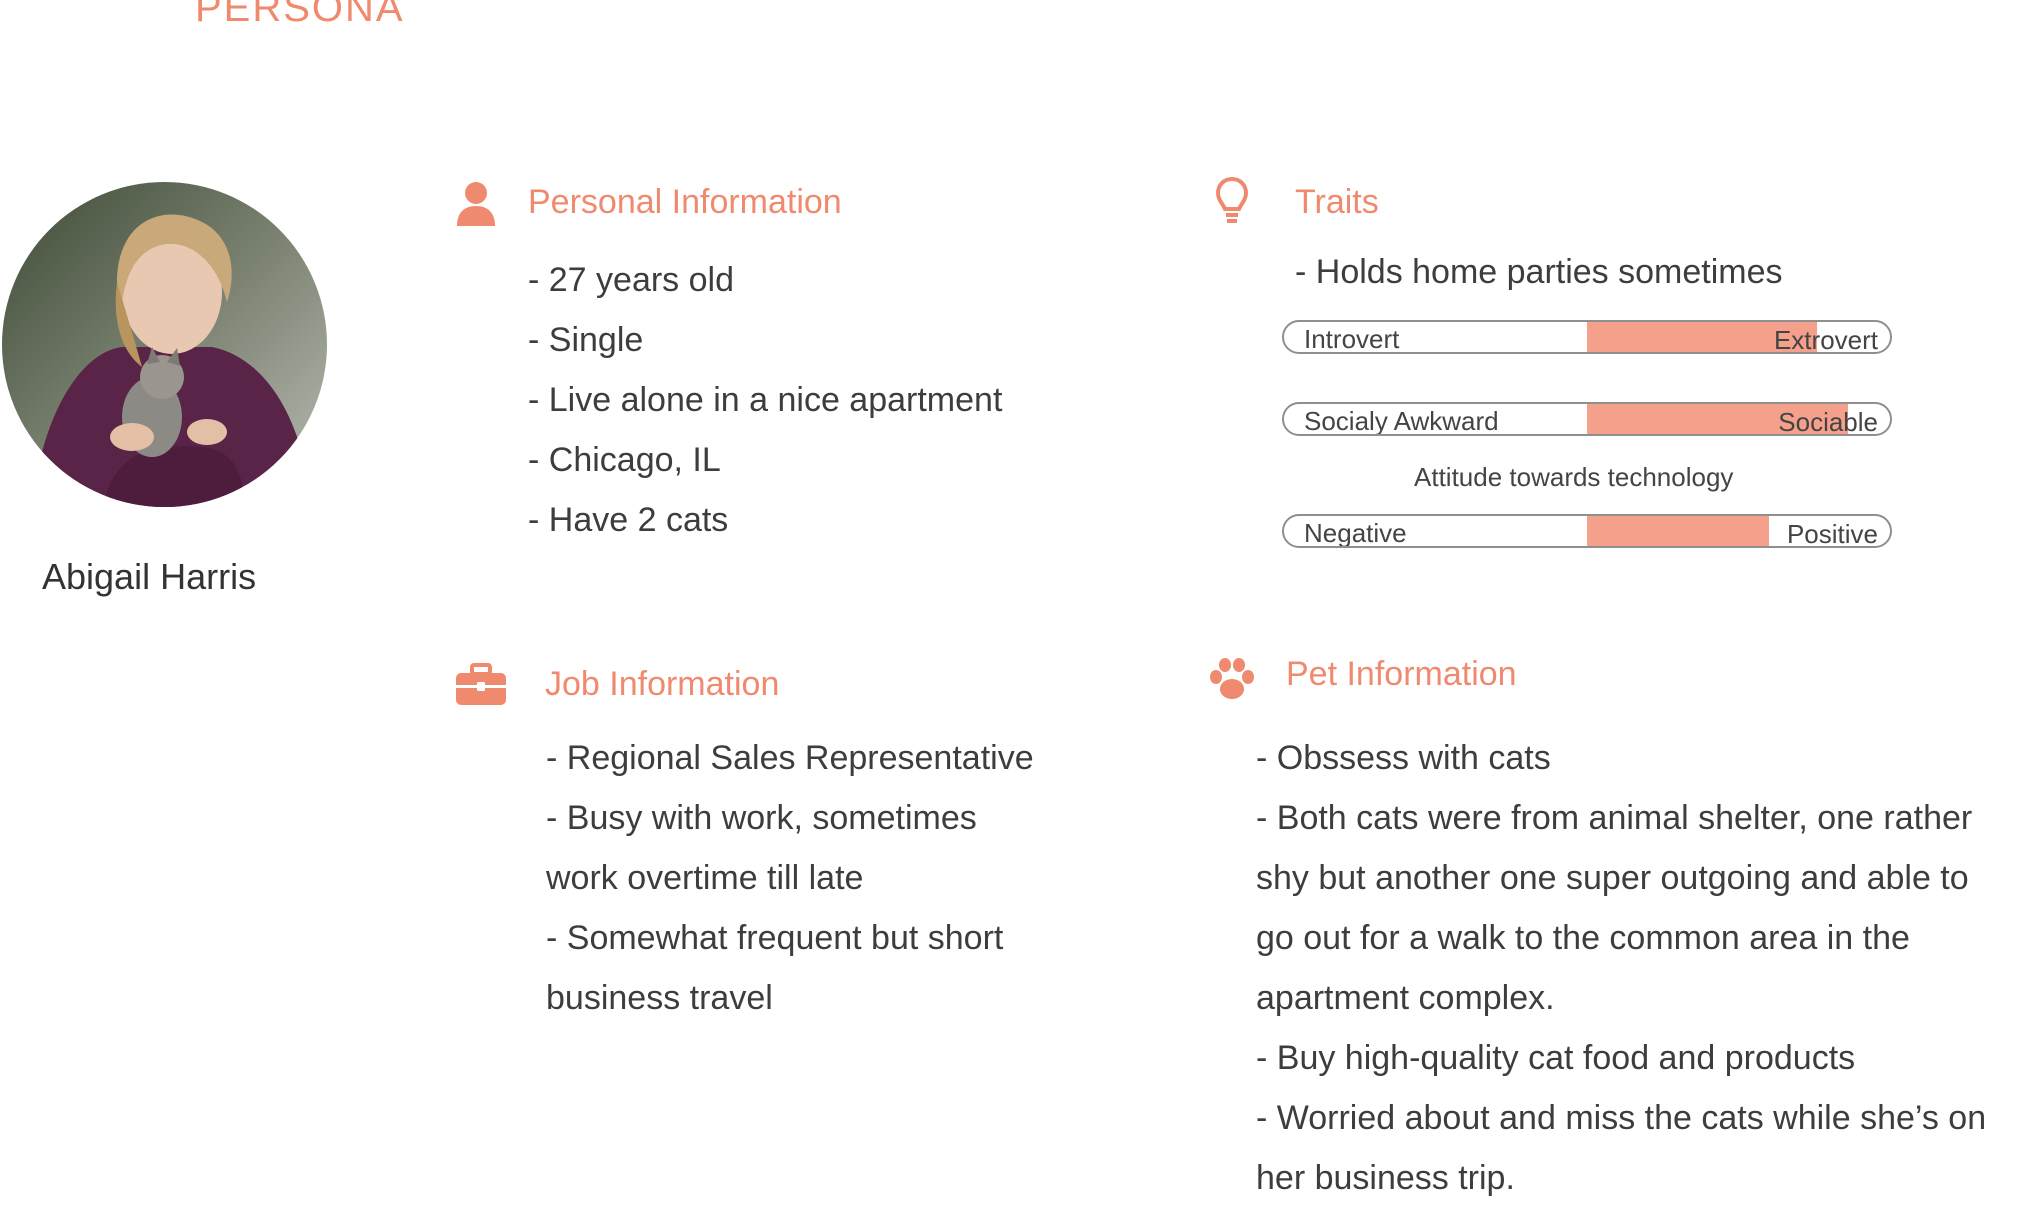  I want to click on list-item: her business trip., so click(1385, 1178).